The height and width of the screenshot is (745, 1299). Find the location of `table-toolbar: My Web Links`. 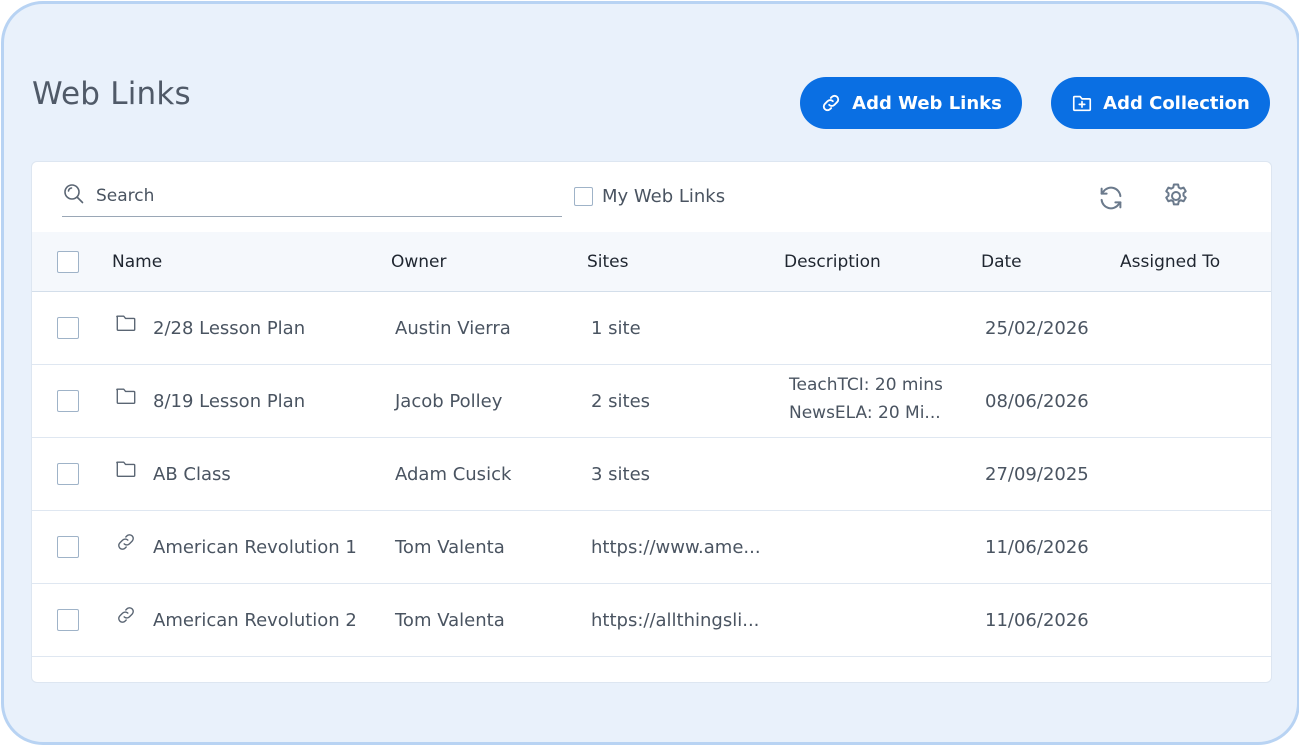

table-toolbar: My Web Links is located at coordinates (651, 197).